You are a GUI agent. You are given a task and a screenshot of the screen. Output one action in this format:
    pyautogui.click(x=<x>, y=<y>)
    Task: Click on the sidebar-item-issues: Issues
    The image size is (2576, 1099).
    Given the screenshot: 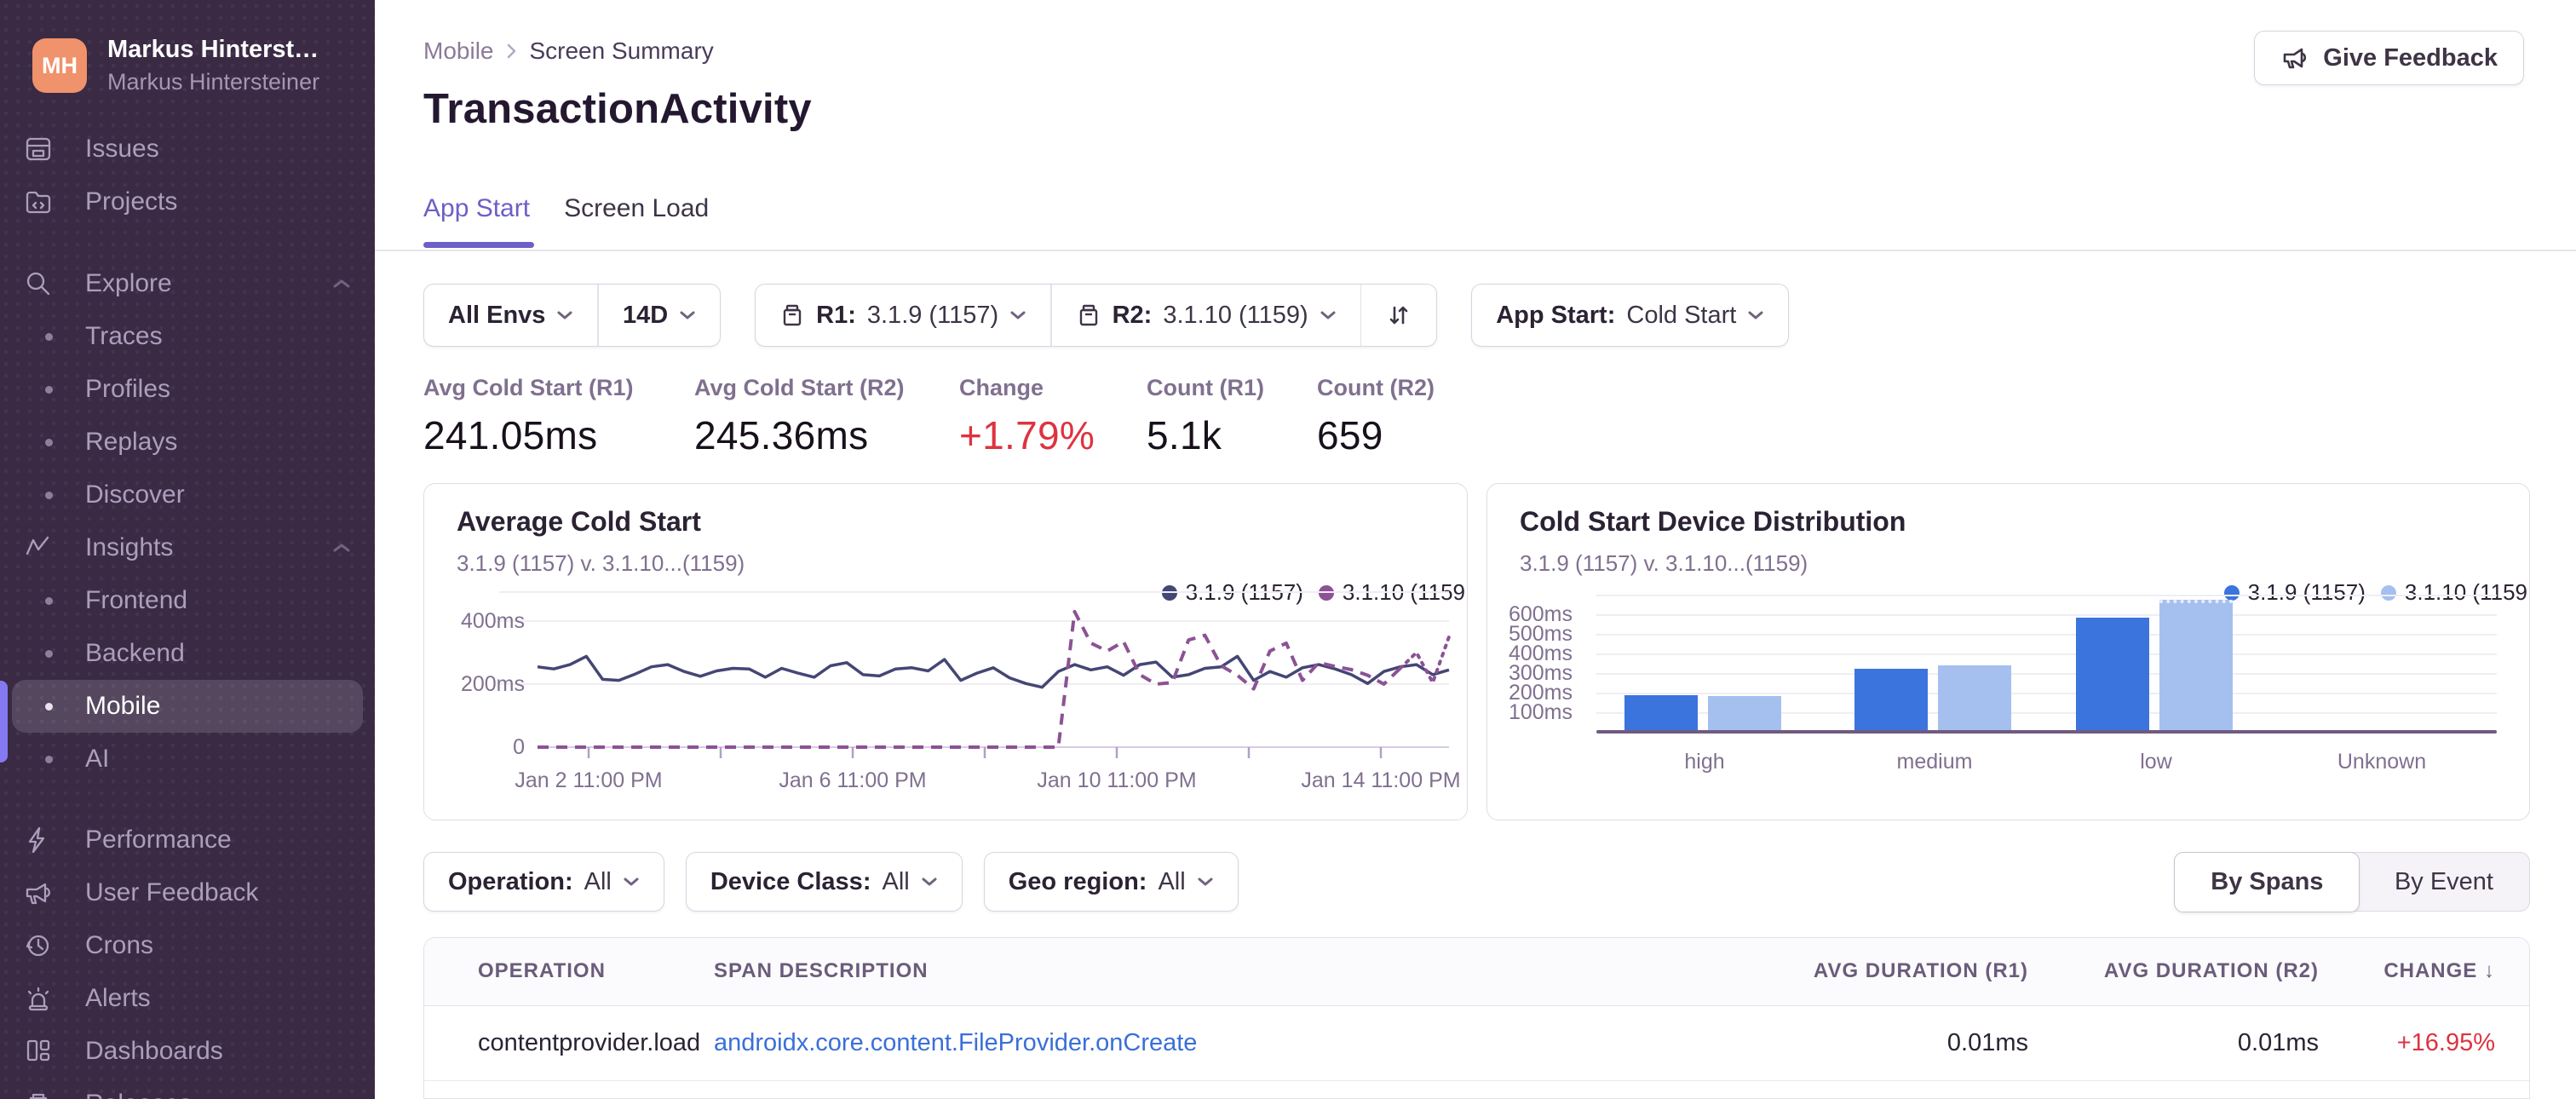 What is the action you would take?
    pyautogui.click(x=188, y=149)
    